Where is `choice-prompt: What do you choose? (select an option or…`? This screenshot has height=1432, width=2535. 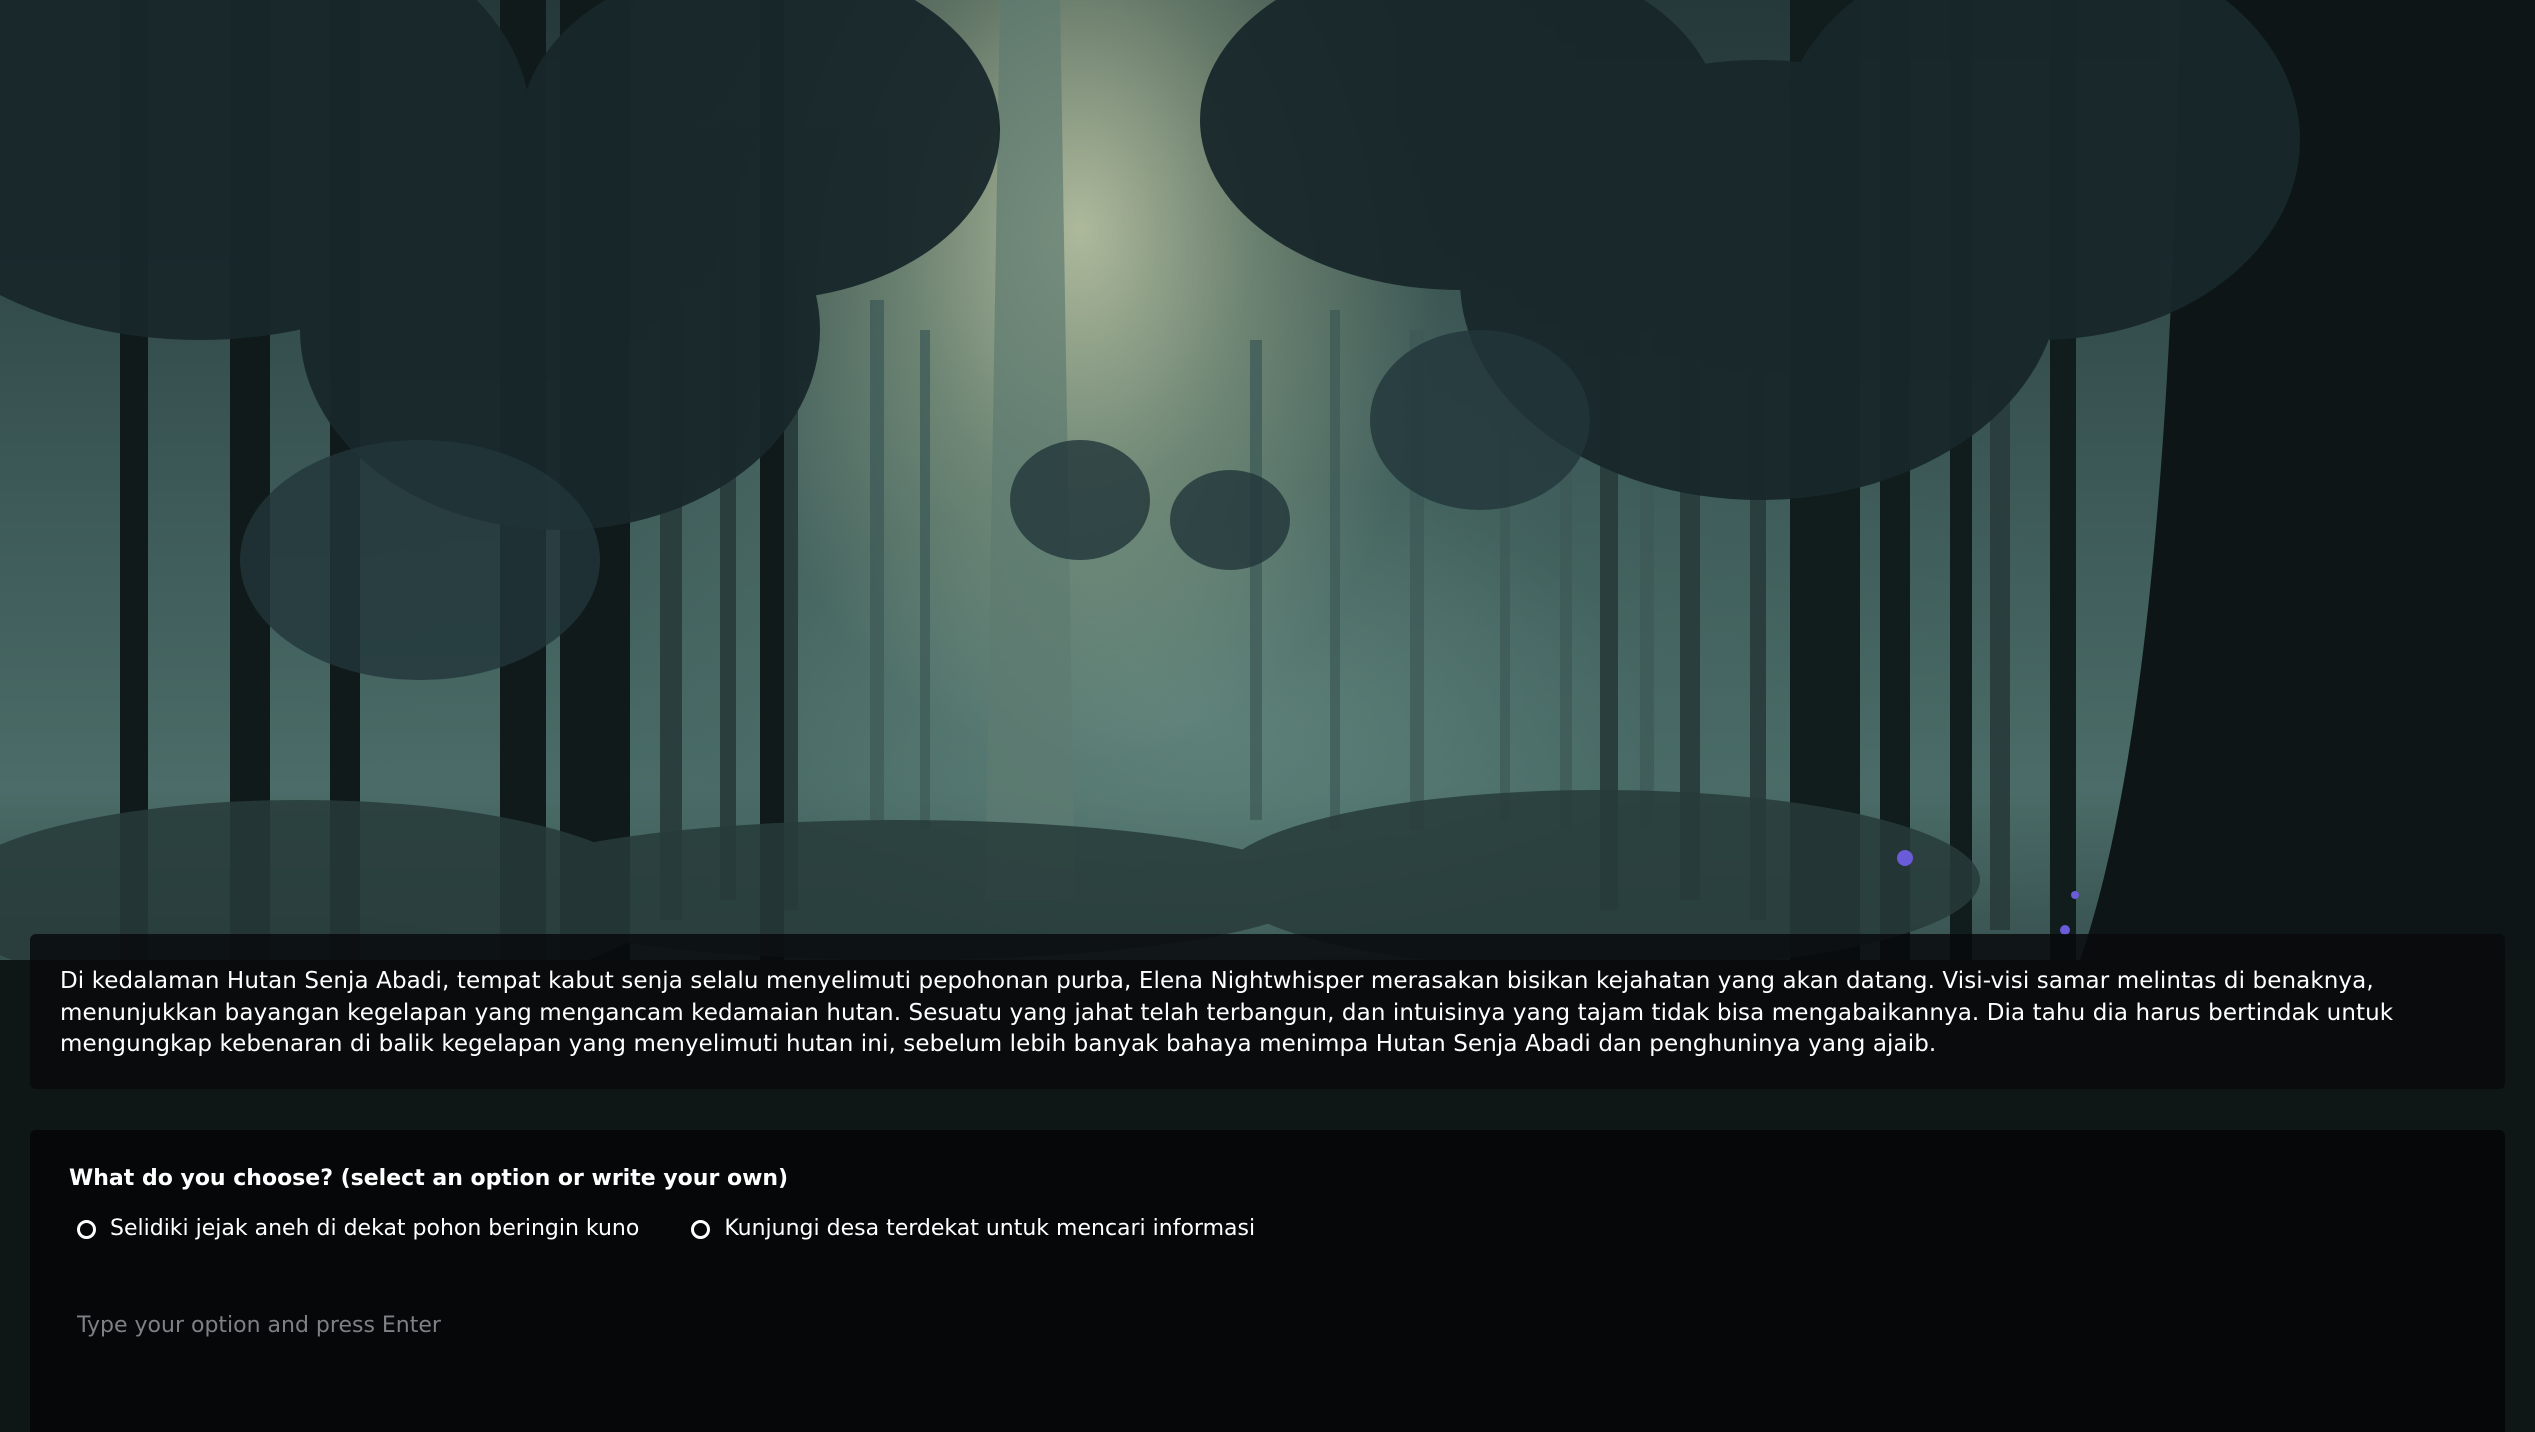
choice-prompt: What do you choose? (select an option or… is located at coordinates (429, 1178).